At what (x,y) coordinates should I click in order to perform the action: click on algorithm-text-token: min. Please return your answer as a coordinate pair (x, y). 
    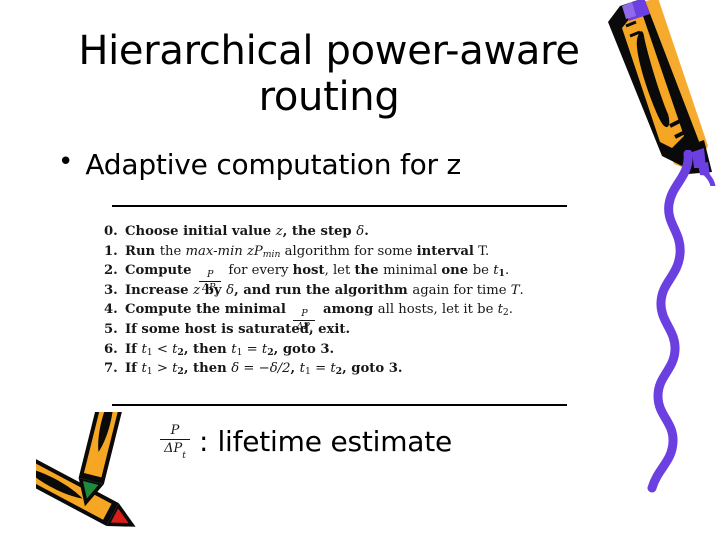
    Looking at the image, I should click on (271, 254).